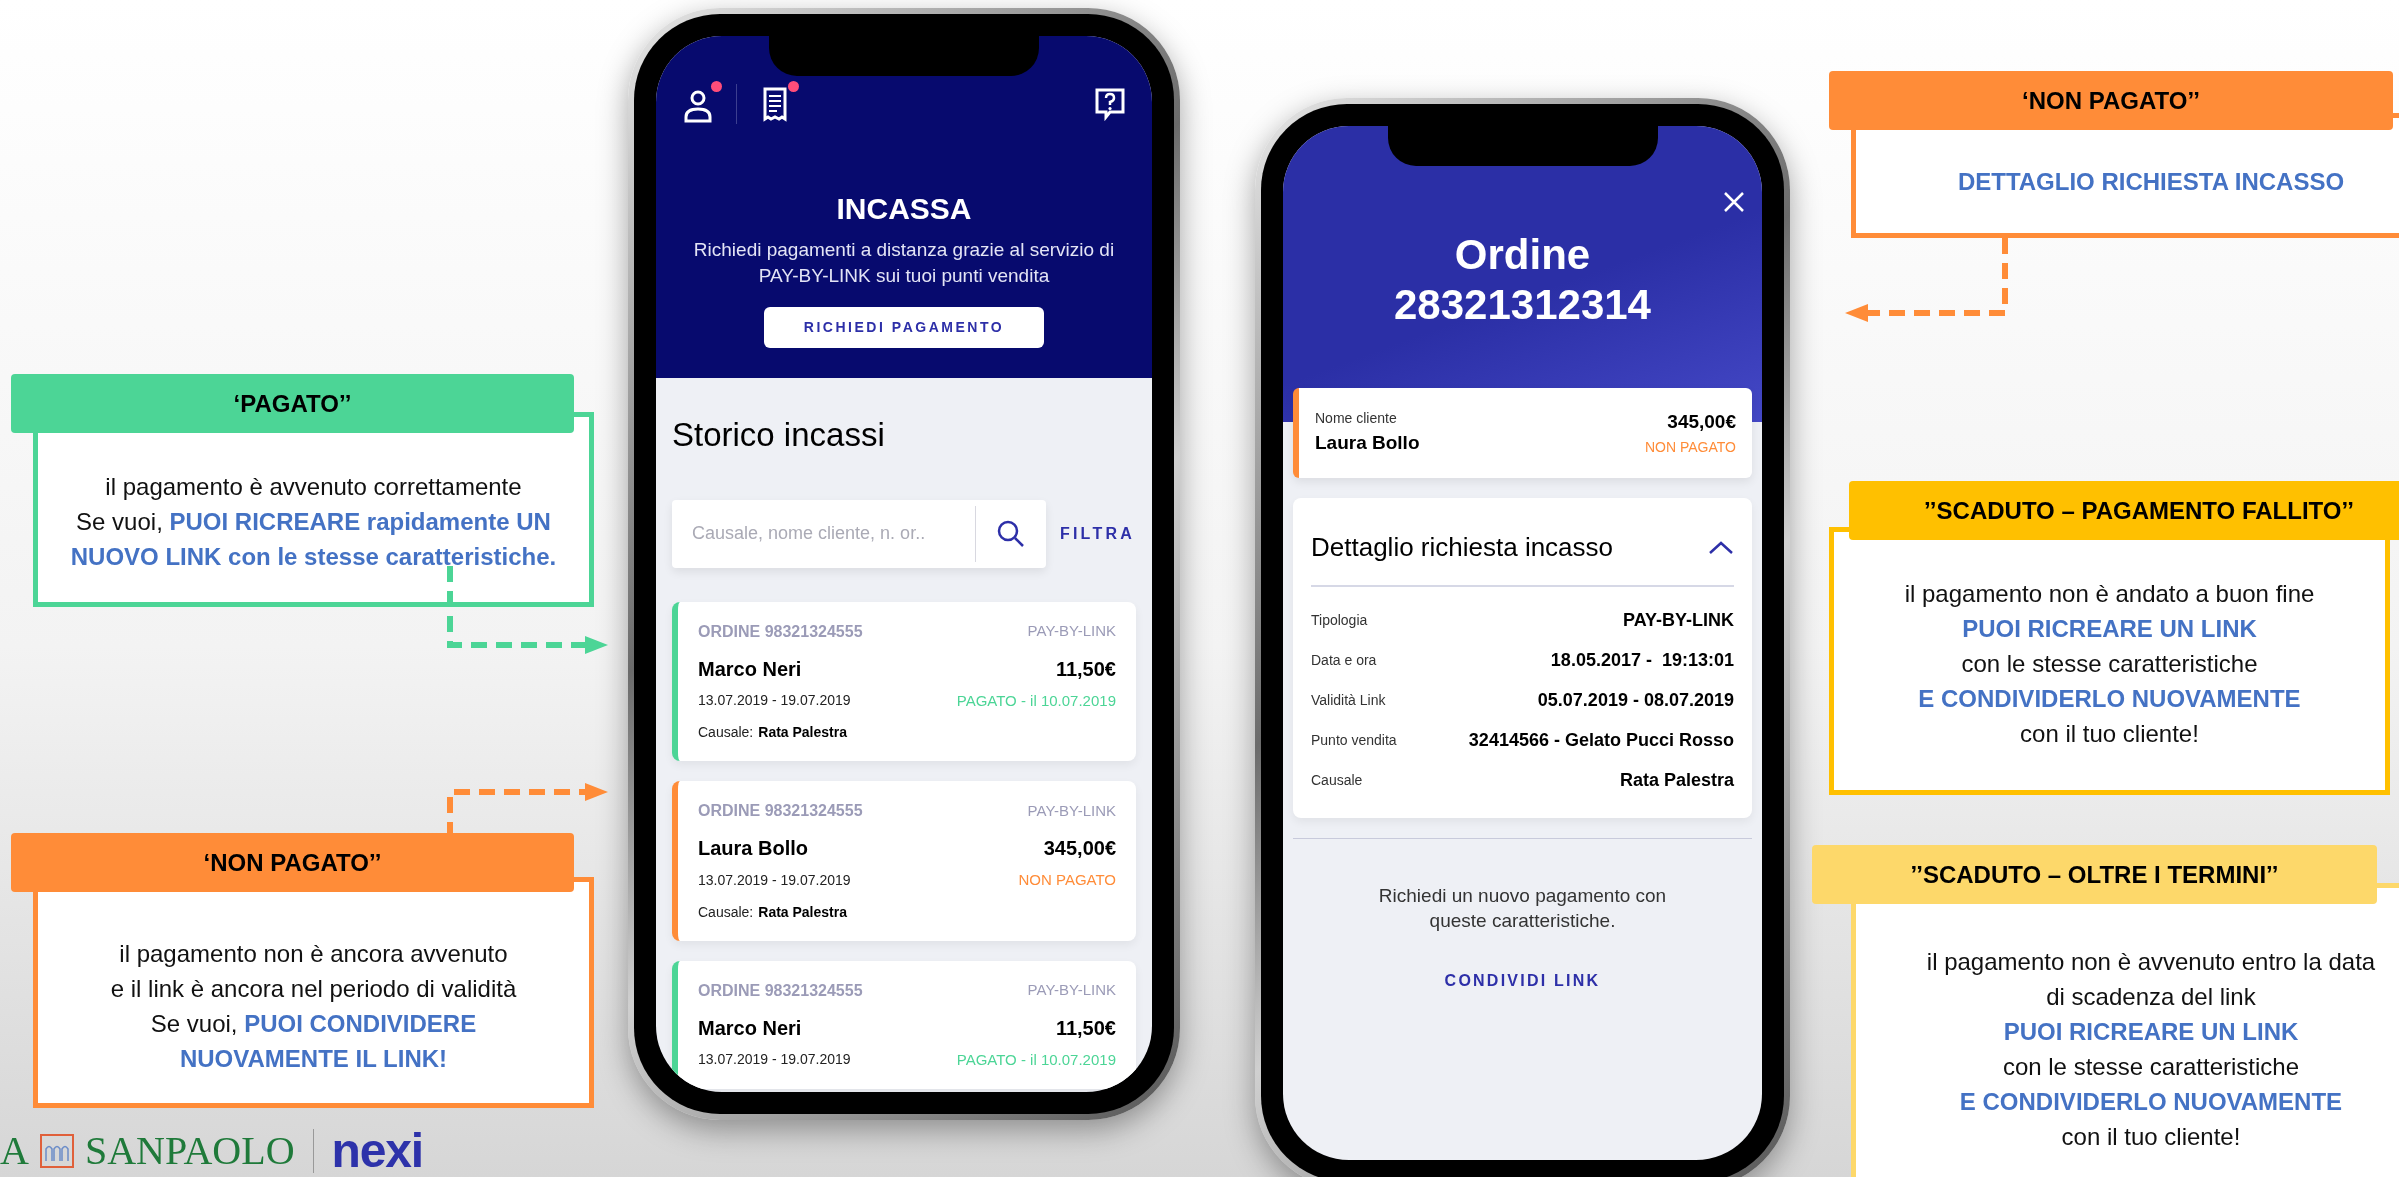 Image resolution: width=2399 pixels, height=1177 pixels. What do you see at coordinates (1339, 620) in the screenshot?
I see `detail-label: Tipologia` at bounding box center [1339, 620].